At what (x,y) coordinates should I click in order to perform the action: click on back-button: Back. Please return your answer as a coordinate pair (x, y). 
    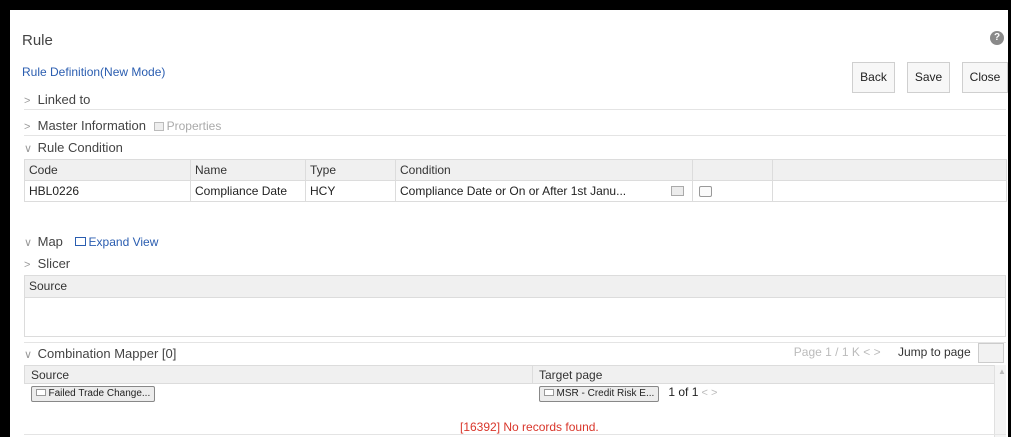
    Looking at the image, I should click on (873, 77).